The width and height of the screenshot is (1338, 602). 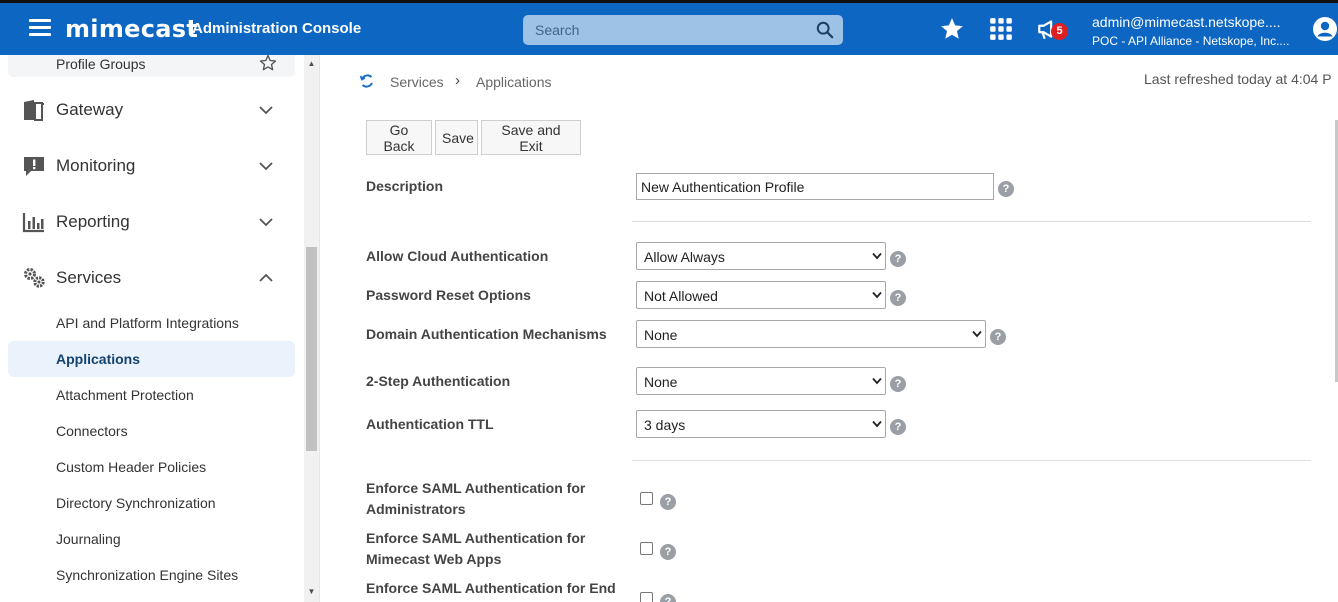 What do you see at coordinates (761, 424) in the screenshot?
I see `auth-ttl-select: 3 days` at bounding box center [761, 424].